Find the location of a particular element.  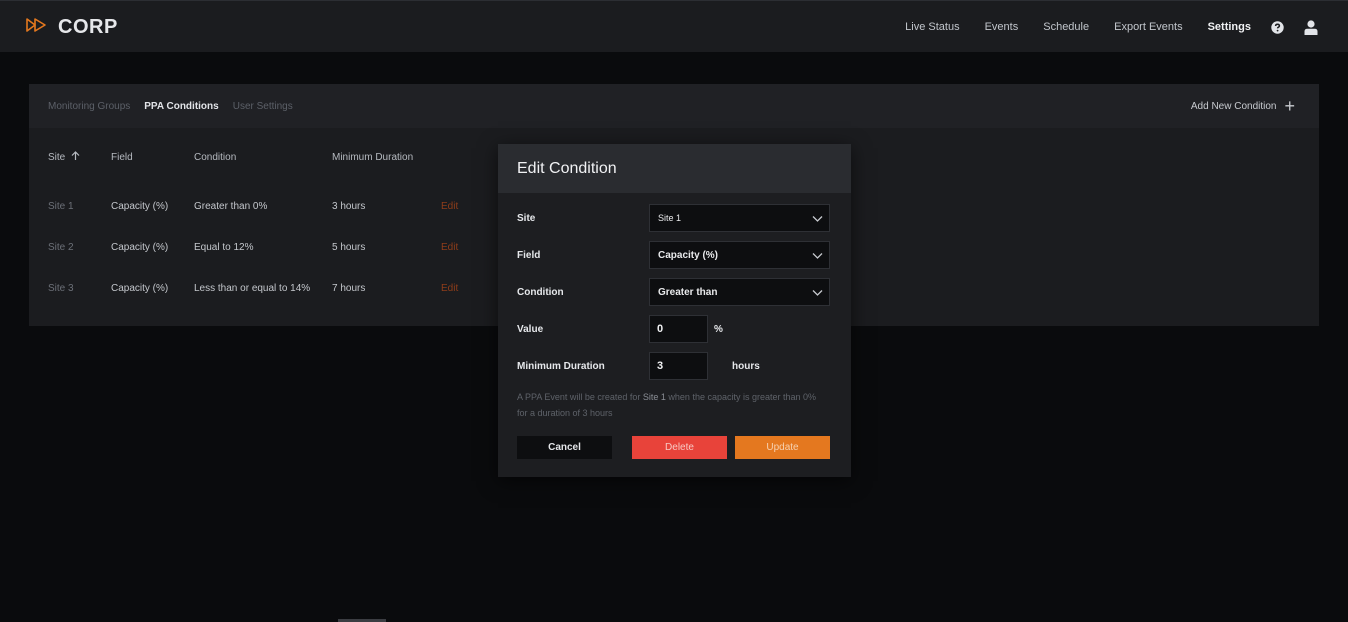

logo: CORP is located at coordinates (72, 27).